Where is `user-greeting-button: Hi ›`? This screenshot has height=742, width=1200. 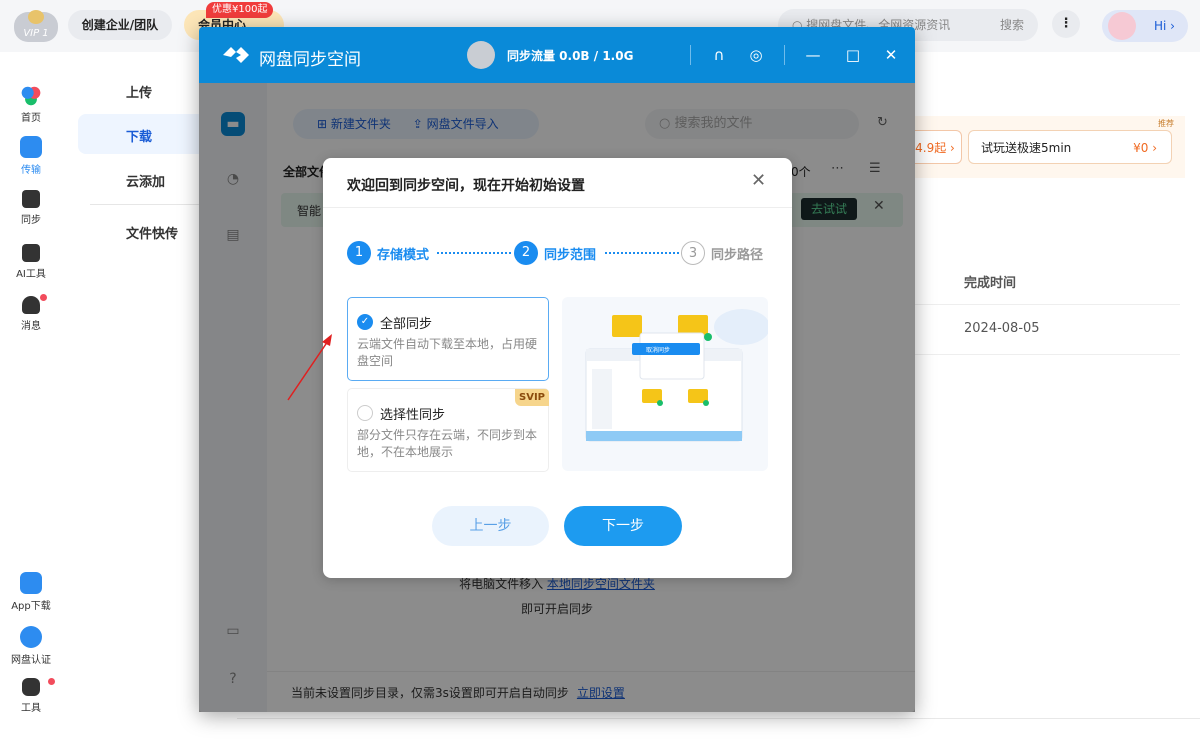 user-greeting-button: Hi › is located at coordinates (1145, 26).